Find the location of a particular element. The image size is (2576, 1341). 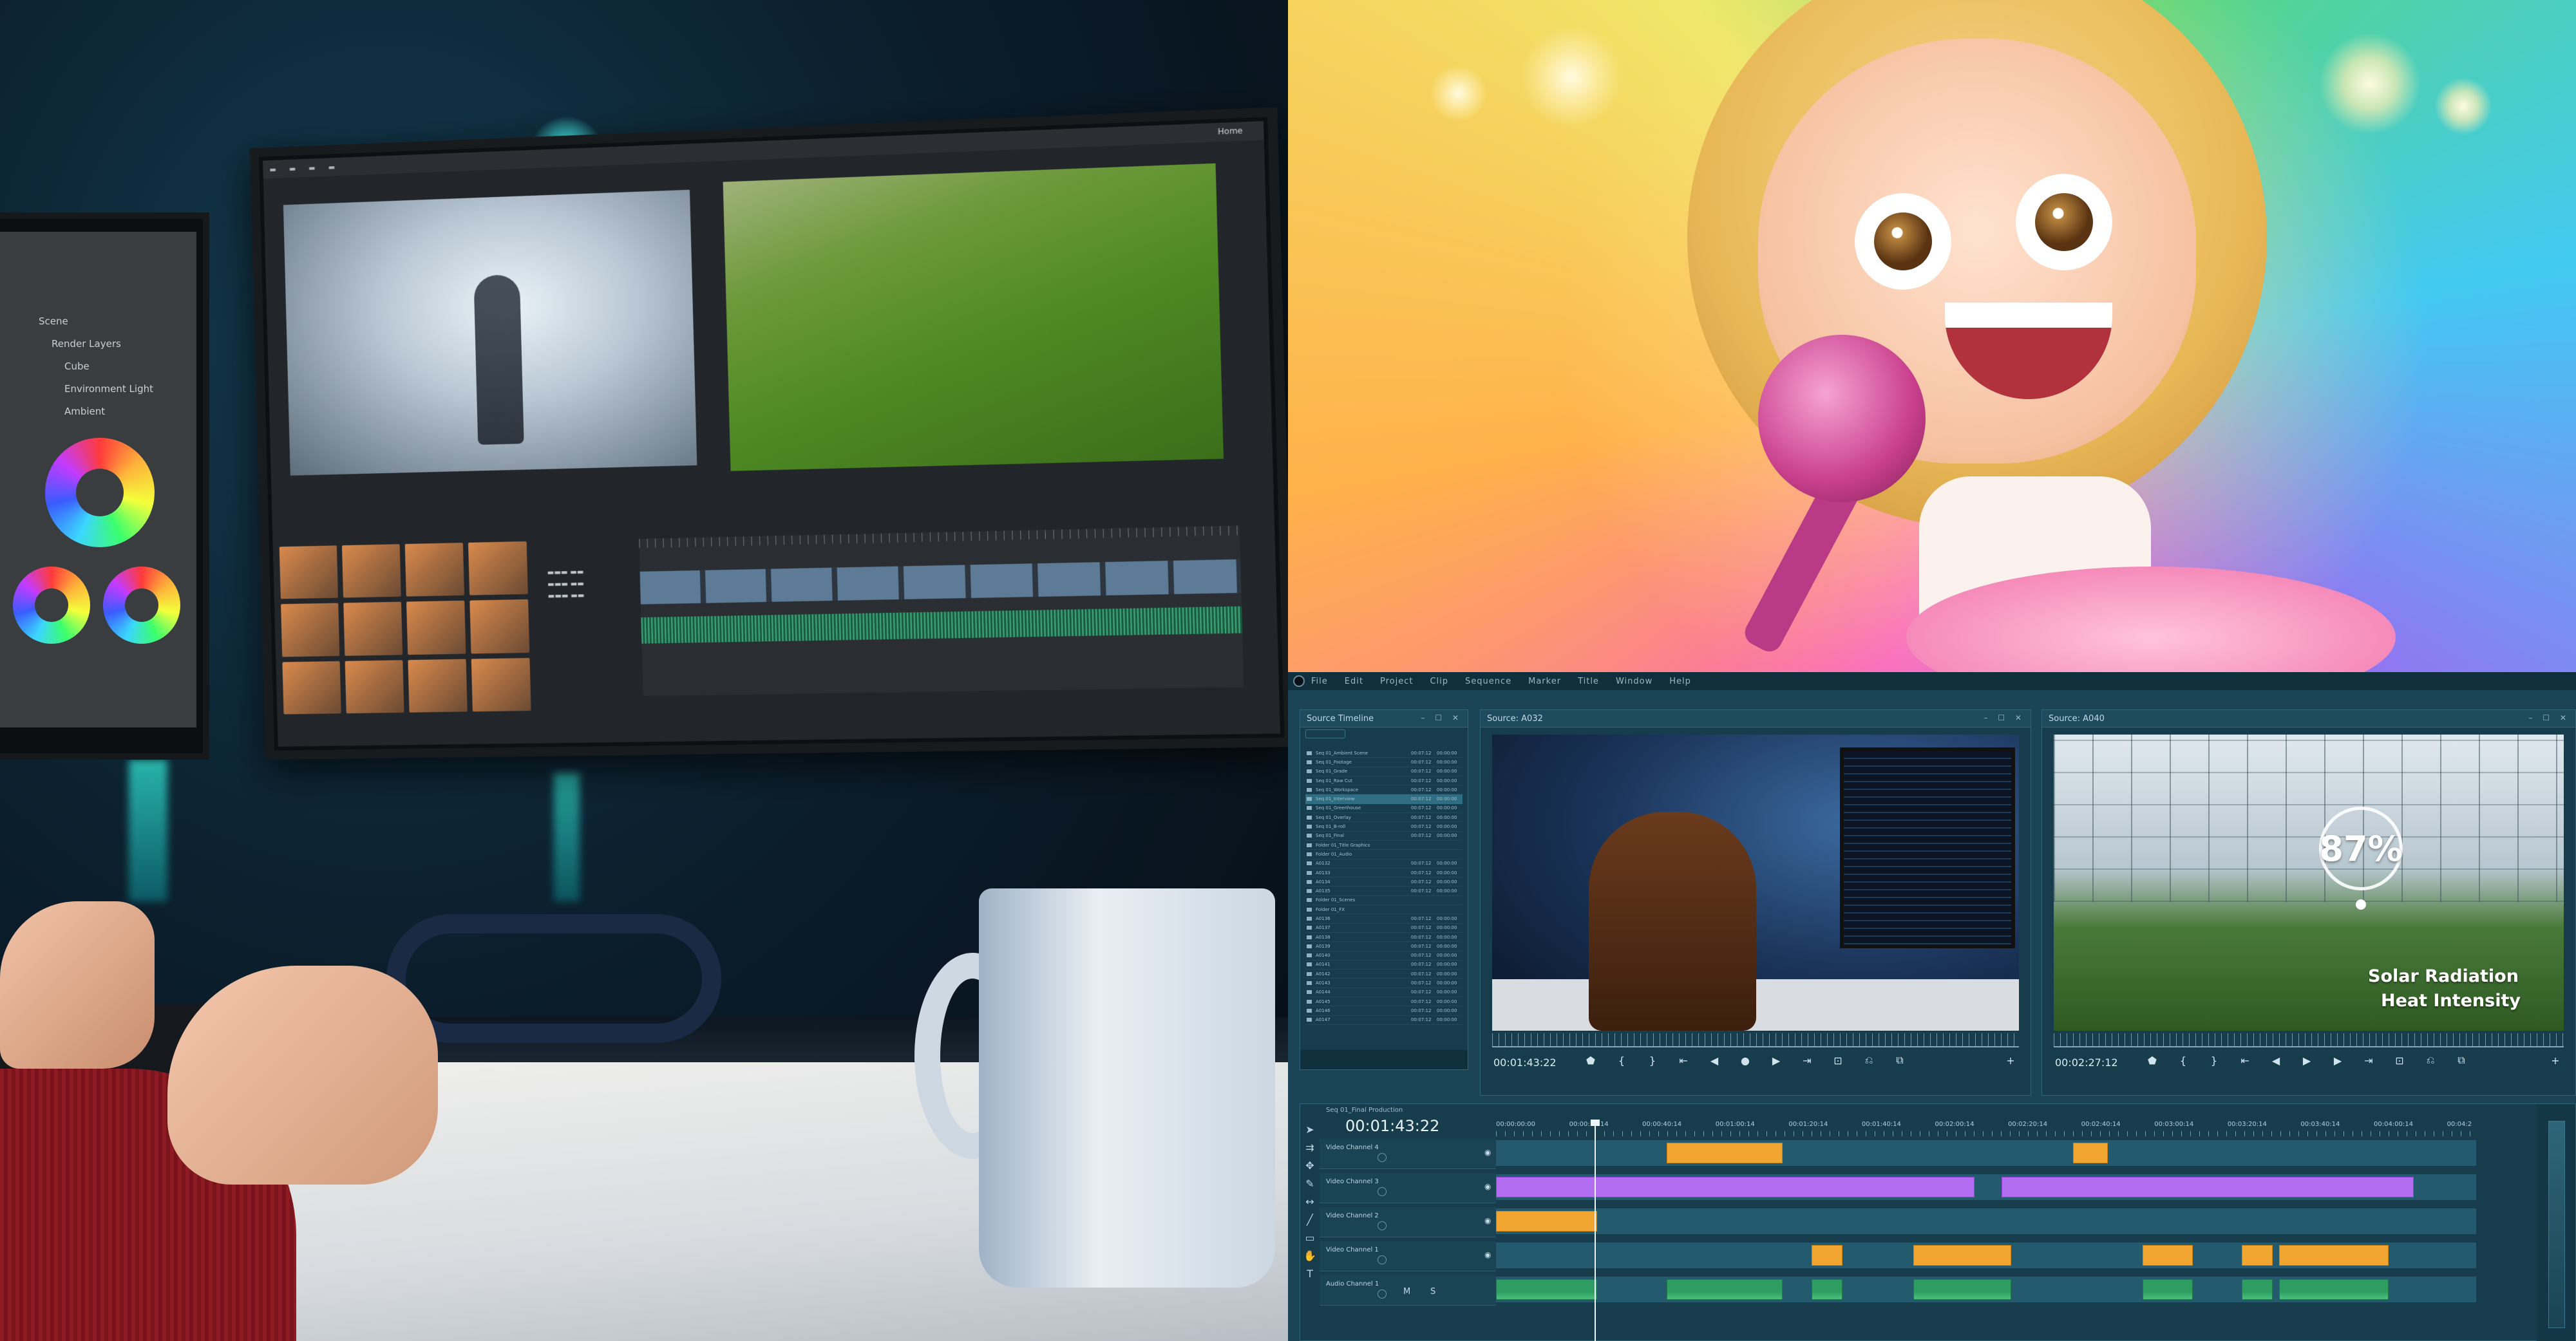

source-a-scrub-bar is located at coordinates (1756, 1040).